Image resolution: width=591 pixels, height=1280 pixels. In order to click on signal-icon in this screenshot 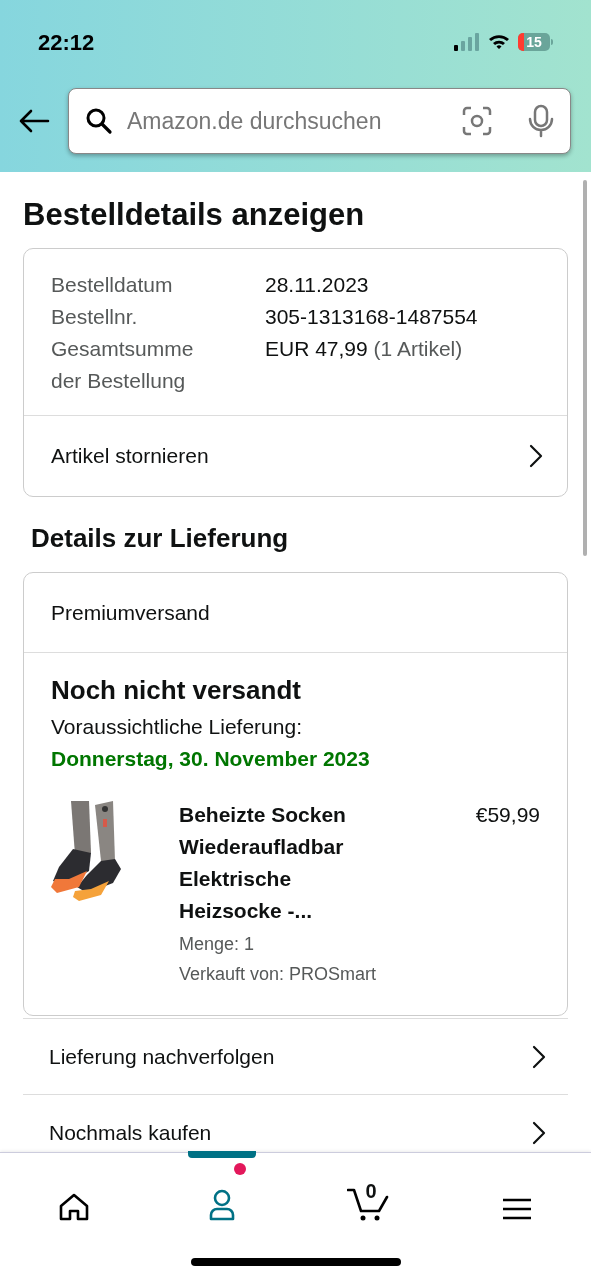, I will do `click(467, 42)`.